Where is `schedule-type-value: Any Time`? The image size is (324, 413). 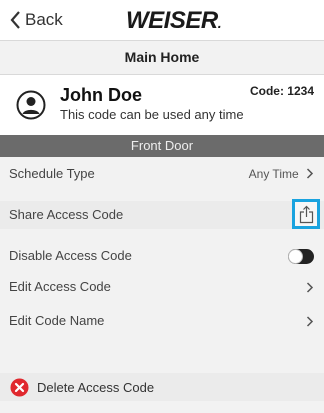 schedule-type-value: Any Time is located at coordinates (273, 174).